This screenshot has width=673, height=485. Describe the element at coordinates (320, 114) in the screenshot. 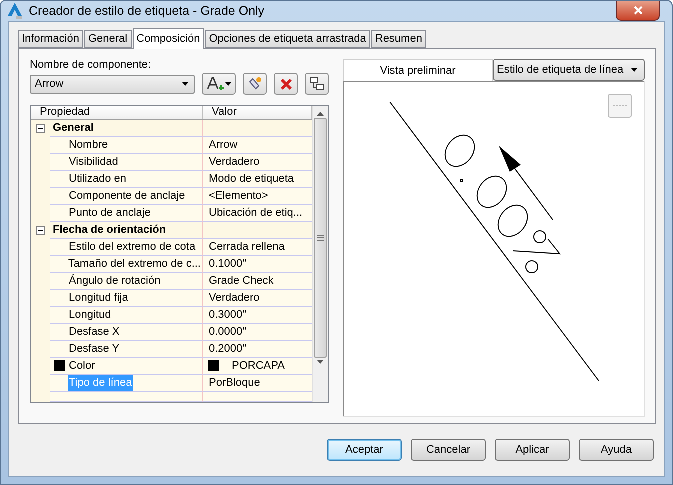

I see `scroll-up-icon` at that location.